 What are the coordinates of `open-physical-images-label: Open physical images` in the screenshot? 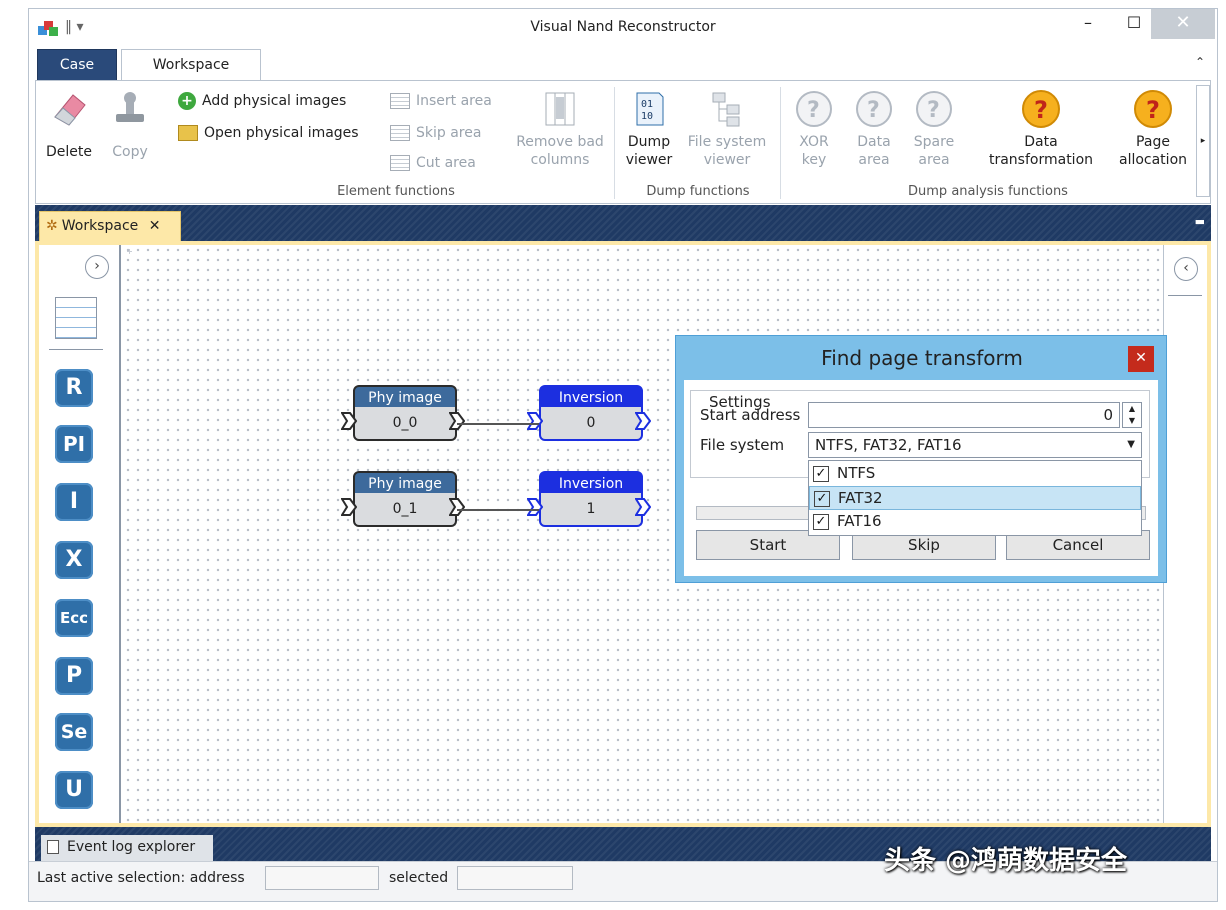 It's located at (281, 133).